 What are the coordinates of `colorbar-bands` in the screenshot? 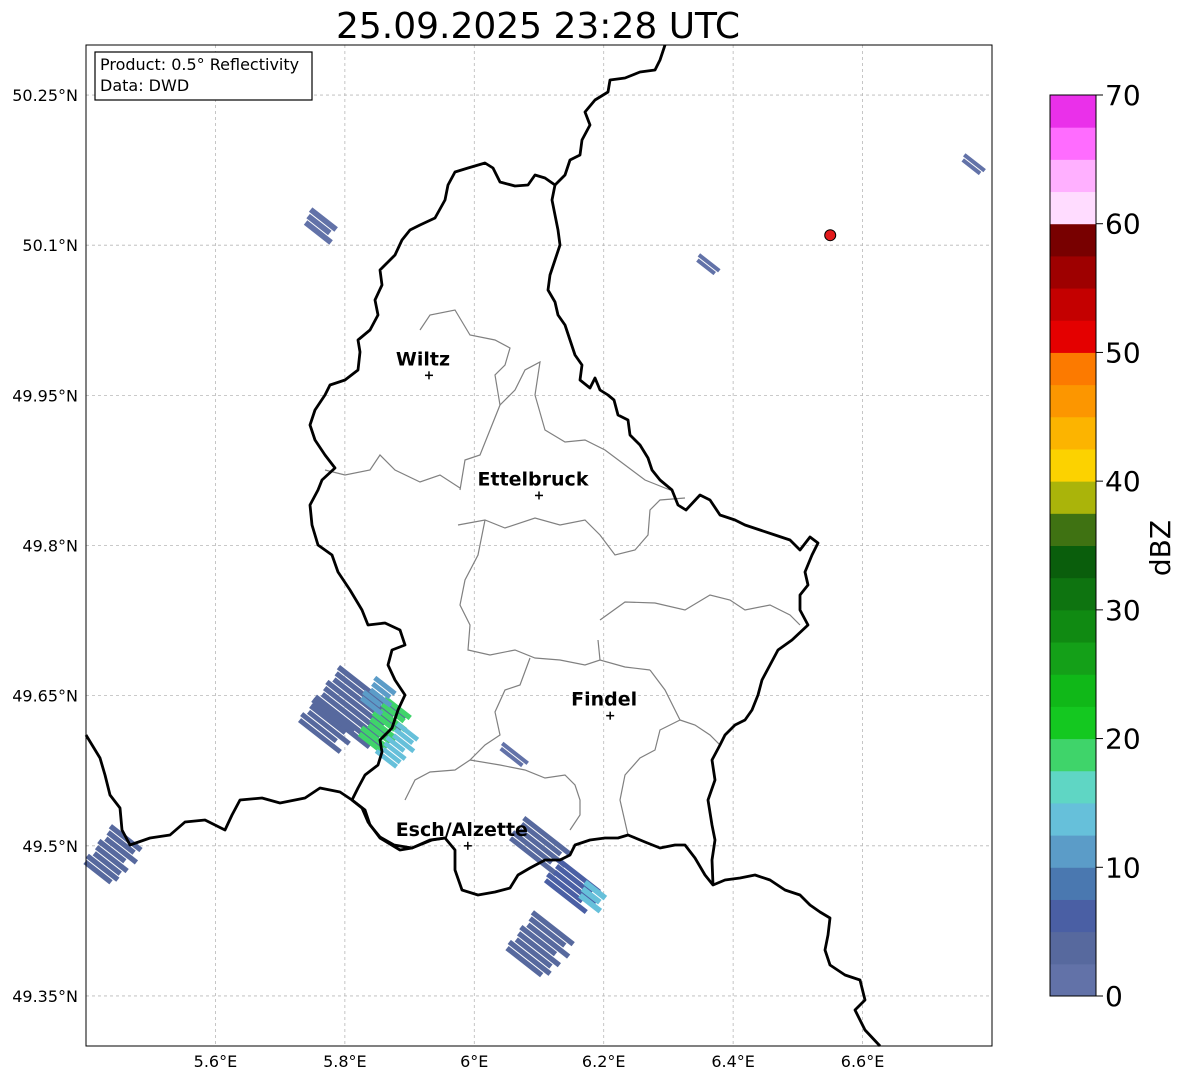 It's located at (1073, 546).